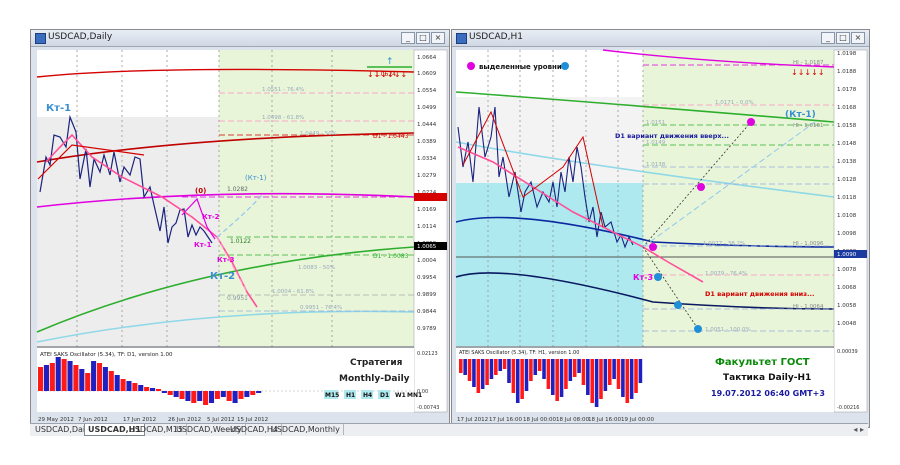 The height and width of the screenshot is (465, 900). What do you see at coordinates (283, 90) in the screenshot?
I see `svg-text: 1.0551 - 76.4%` at bounding box center [283, 90].